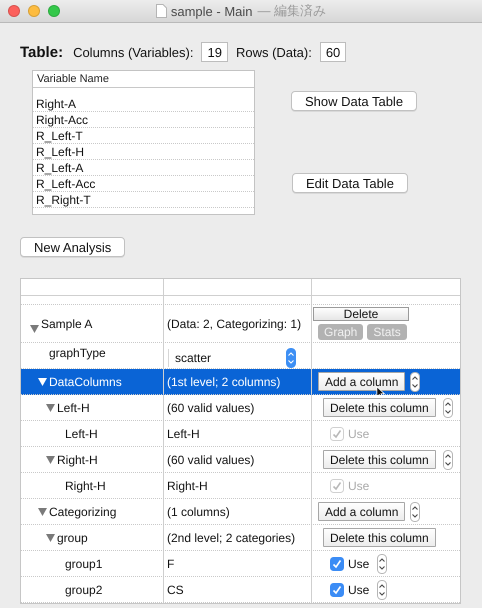 The image size is (482, 608). Describe the element at coordinates (83, 589) in the screenshot. I see `row-name: group2` at that location.